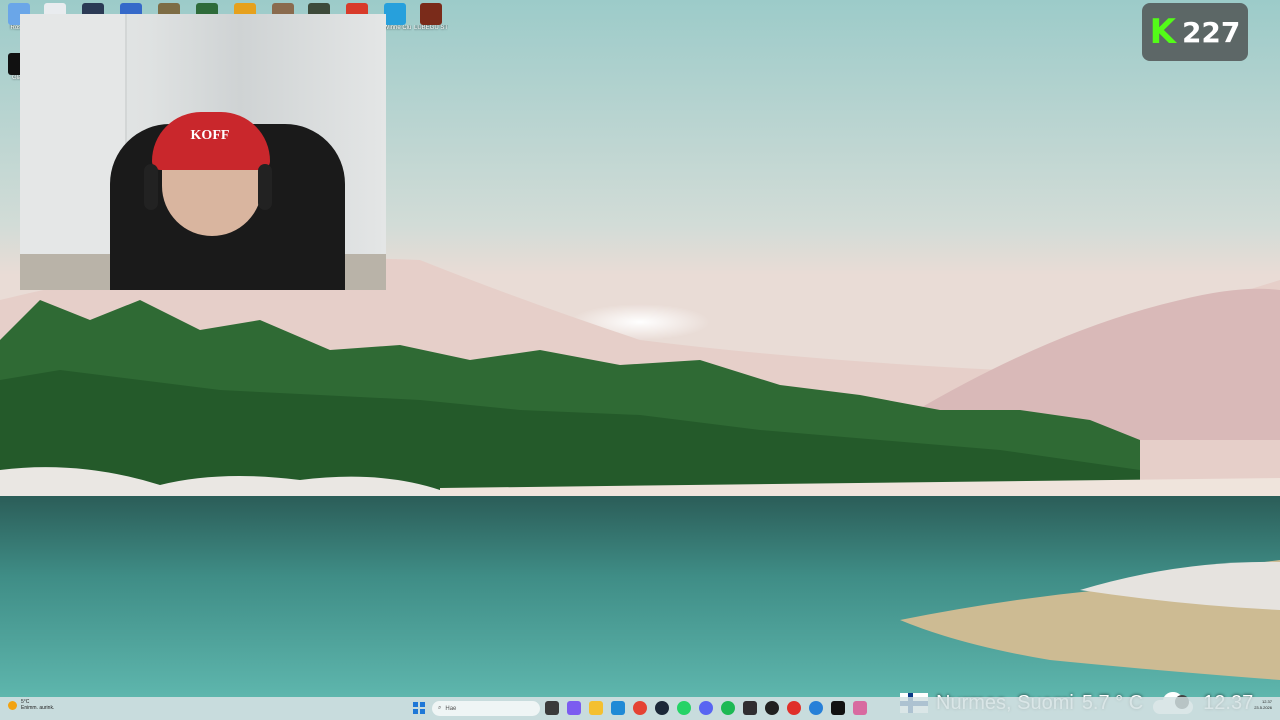 Image resolution: width=1280 pixels, height=720 pixels. I want to click on copilot-icon, so click(574, 708).